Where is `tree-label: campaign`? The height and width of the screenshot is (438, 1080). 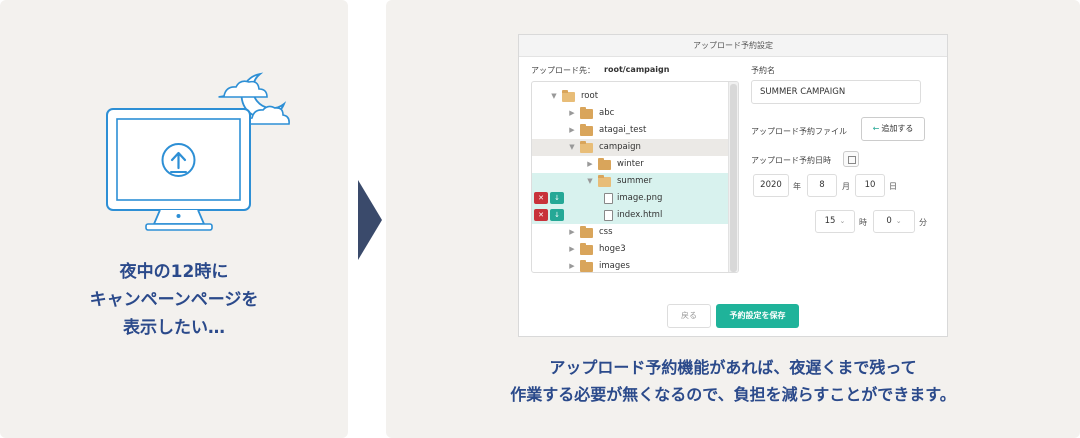
tree-label: campaign is located at coordinates (620, 147).